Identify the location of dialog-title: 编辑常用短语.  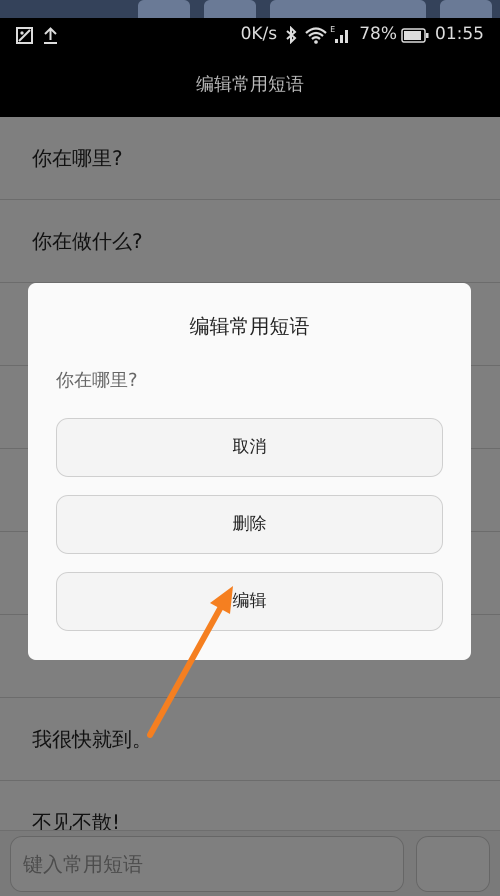
(249, 326).